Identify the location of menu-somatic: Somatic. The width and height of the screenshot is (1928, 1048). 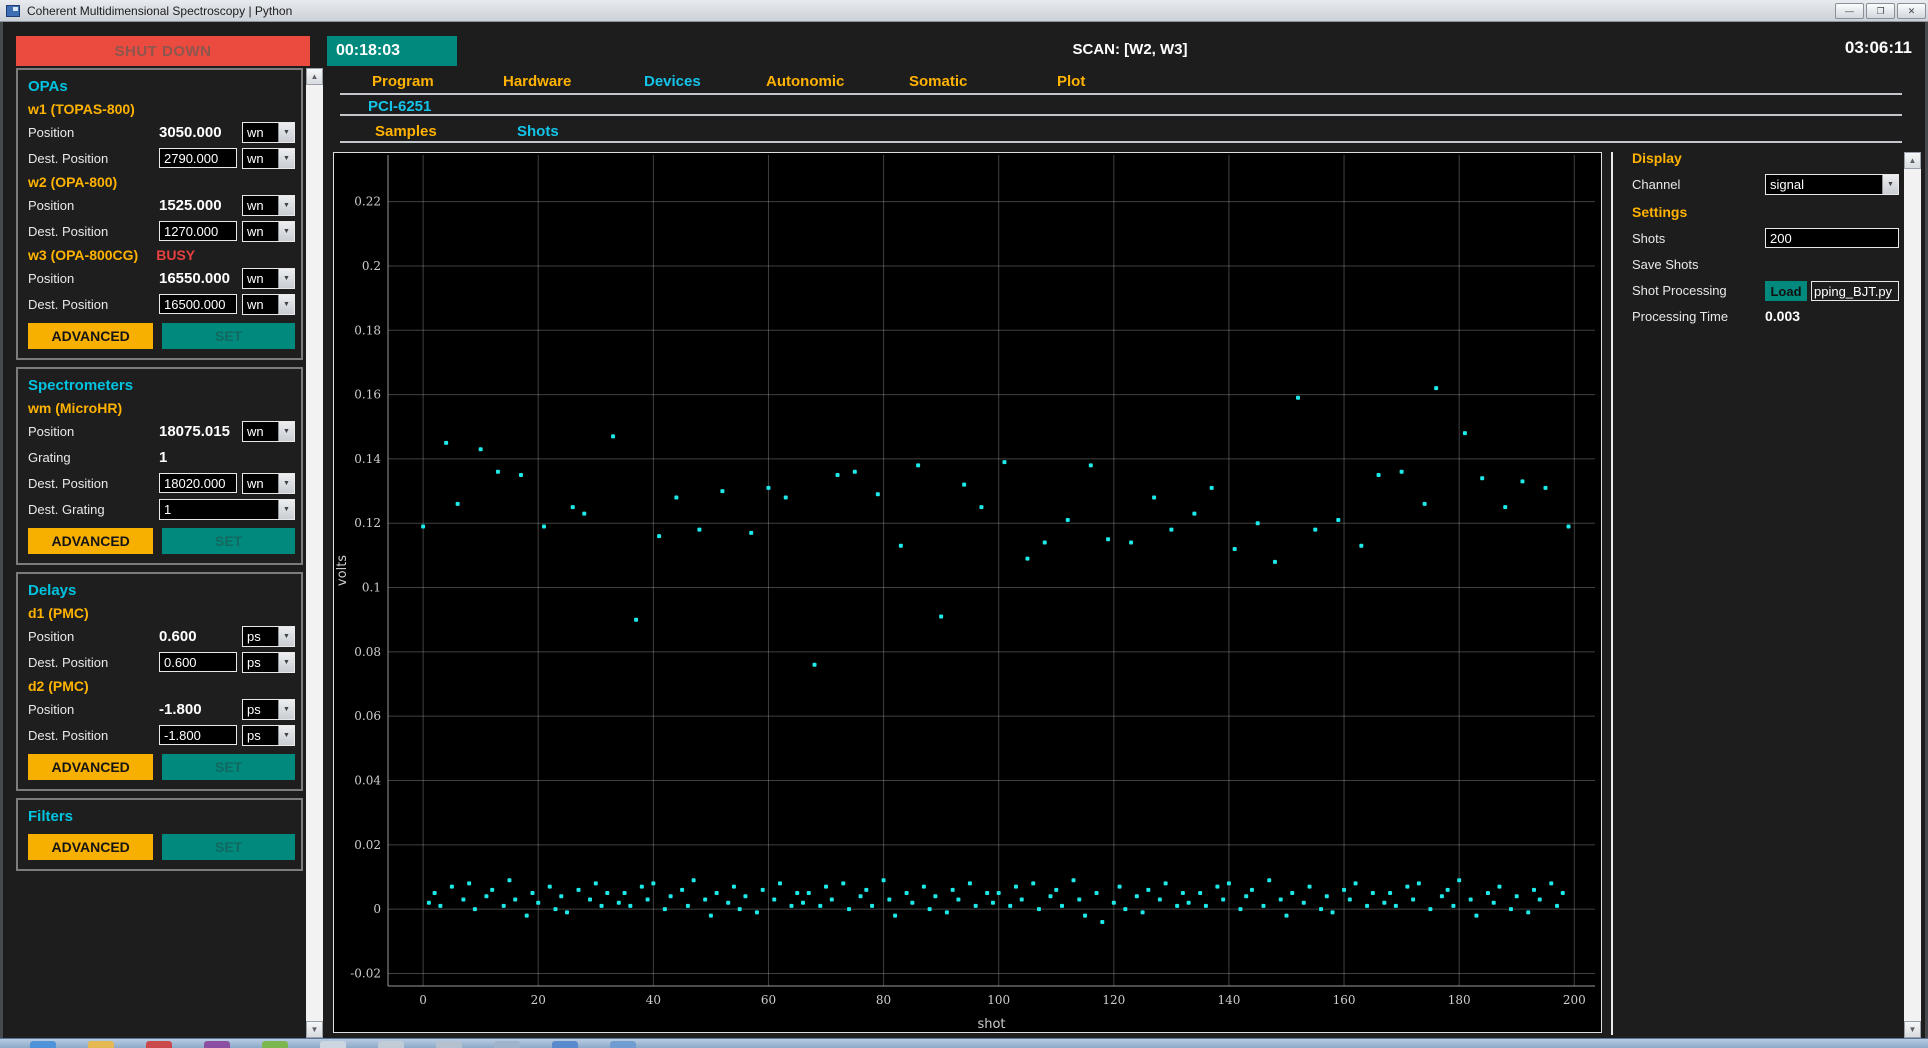
(938, 81).